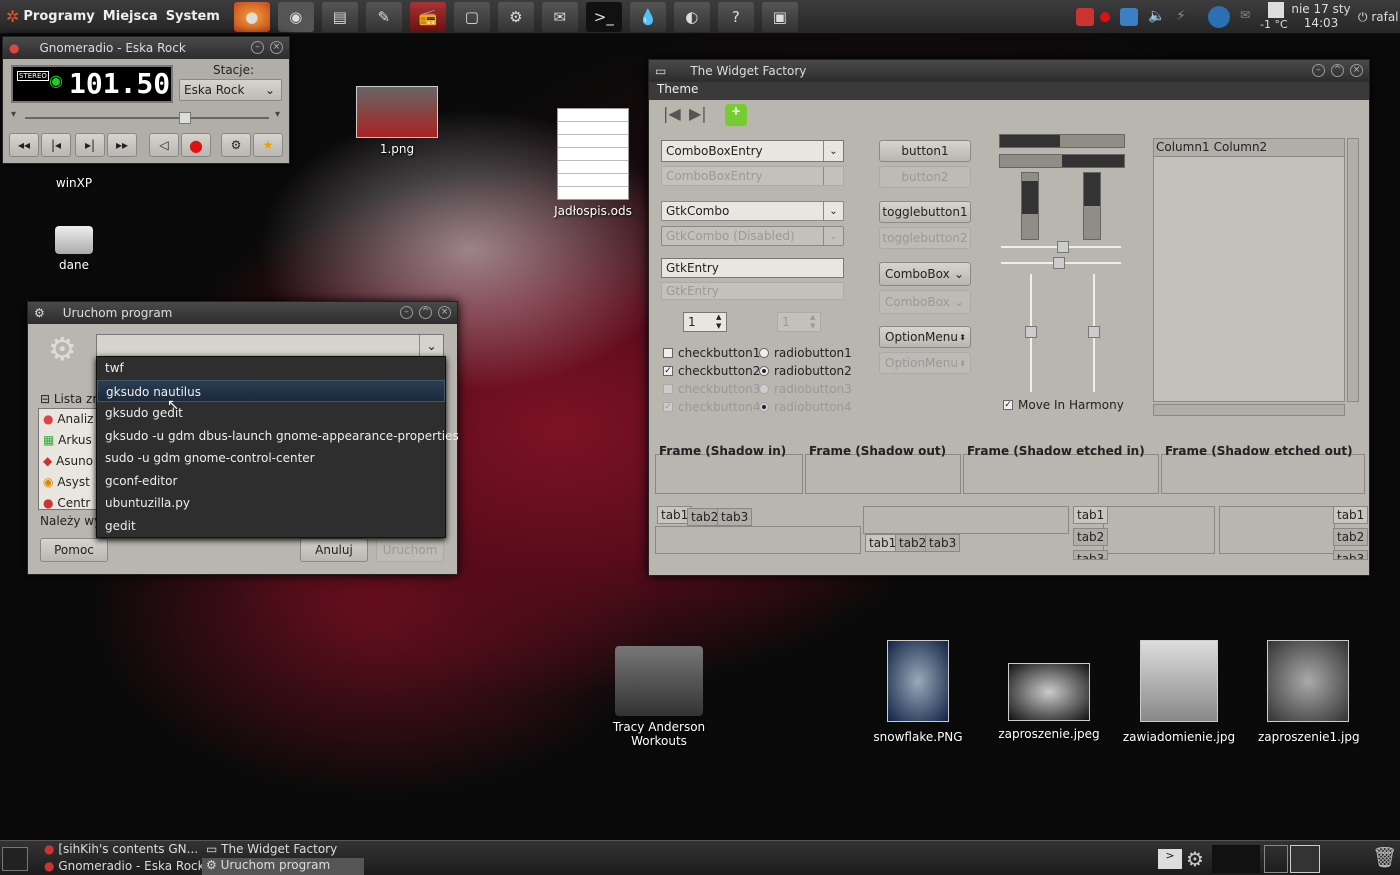 The height and width of the screenshot is (875, 1400). I want to click on desktop-icon-dane: dane, so click(74, 249).